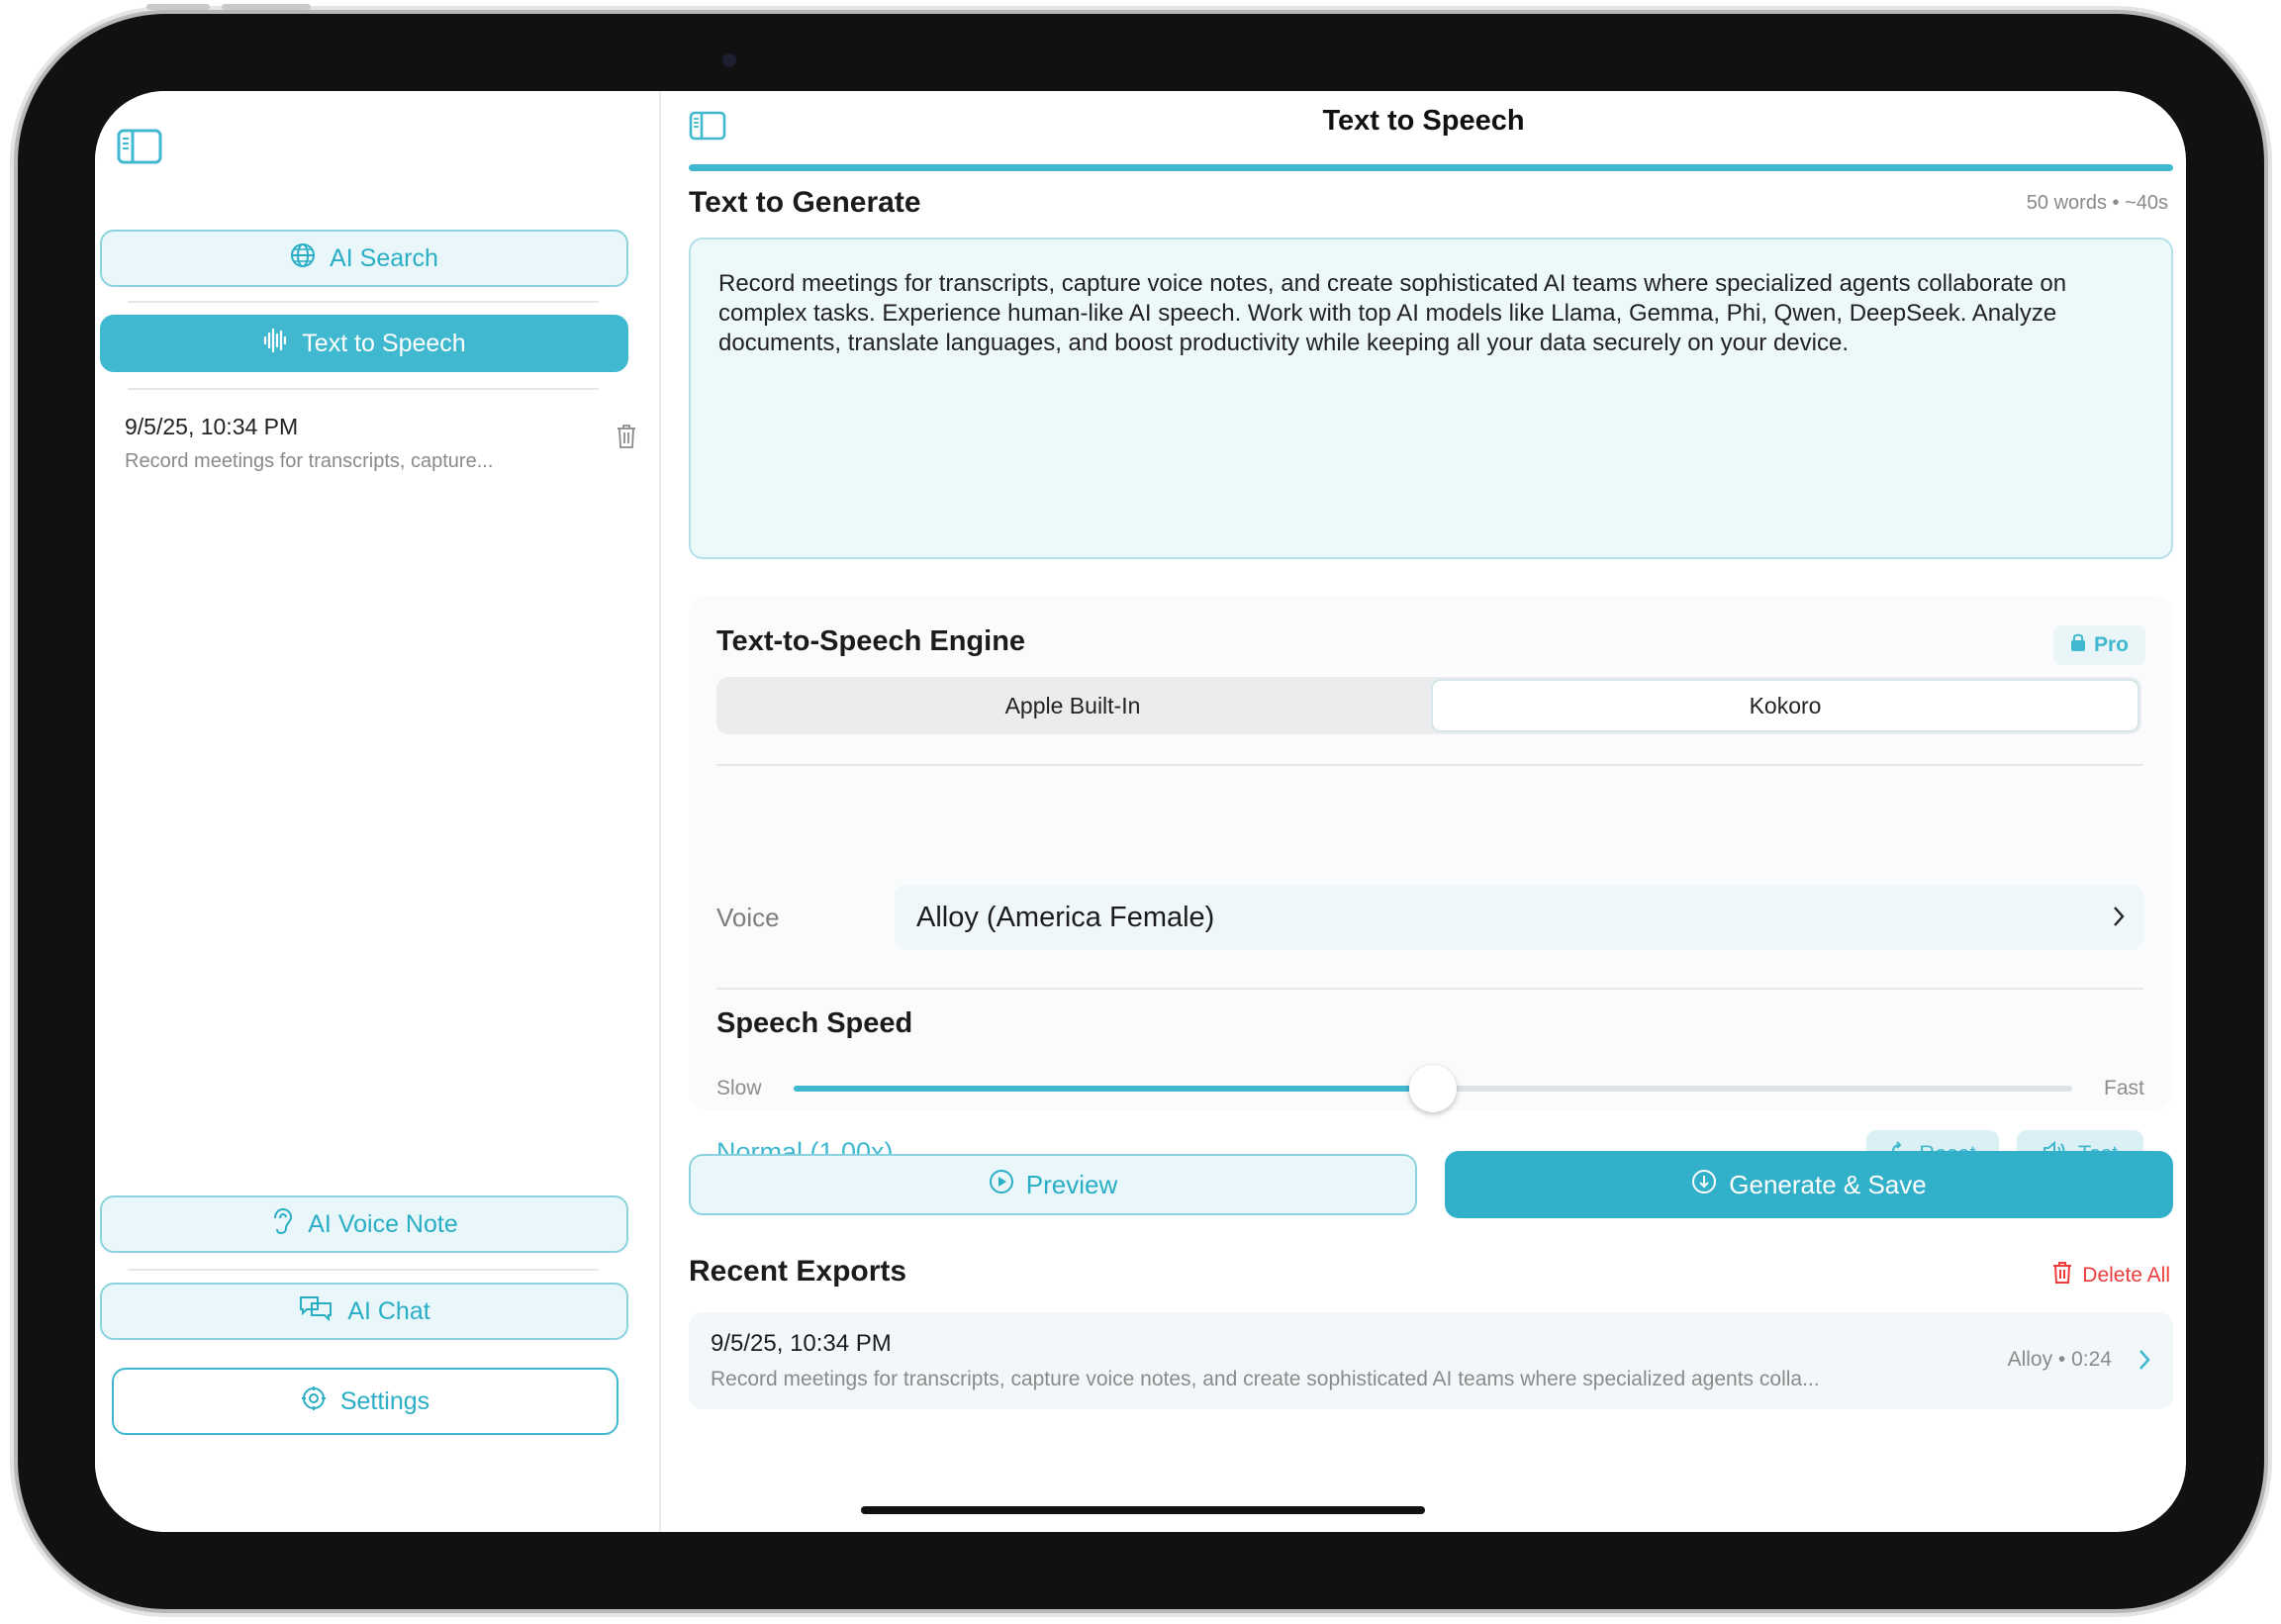 The width and height of the screenshot is (2281, 1624). I want to click on voice-picker: Alloy (America Female), so click(1519, 917).